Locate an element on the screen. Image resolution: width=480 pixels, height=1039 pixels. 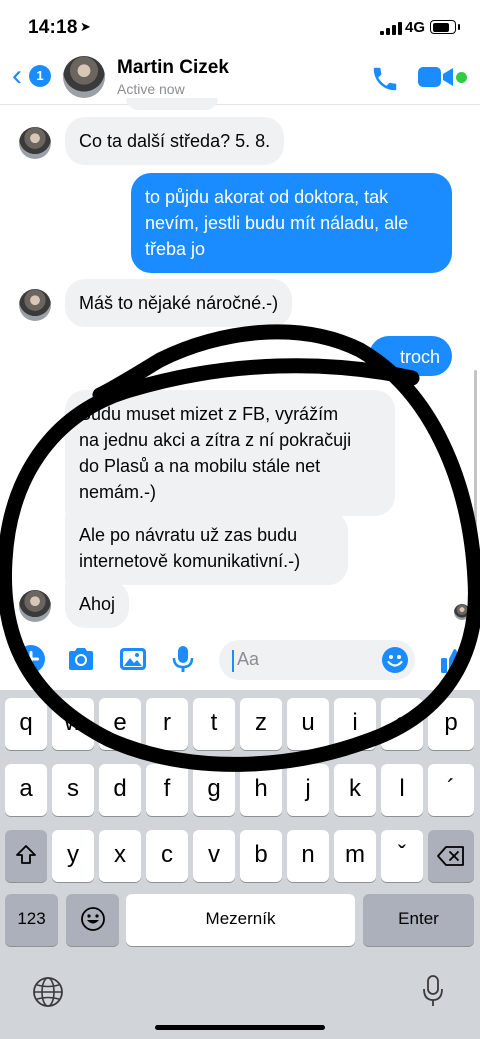
key: h is located at coordinates (261, 790).